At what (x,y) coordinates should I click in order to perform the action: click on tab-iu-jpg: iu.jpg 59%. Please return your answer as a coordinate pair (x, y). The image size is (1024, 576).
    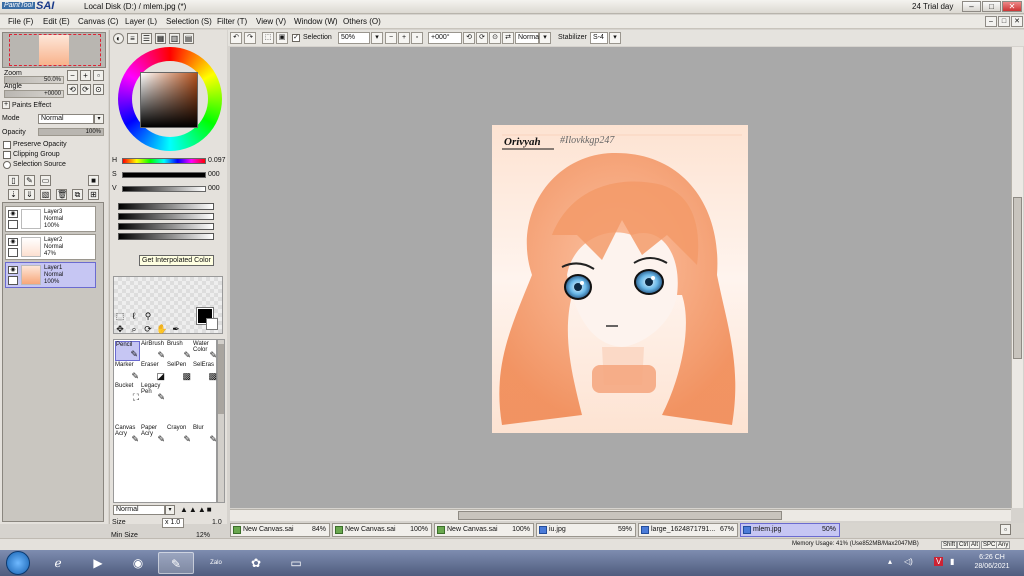
    Looking at the image, I should click on (586, 530).